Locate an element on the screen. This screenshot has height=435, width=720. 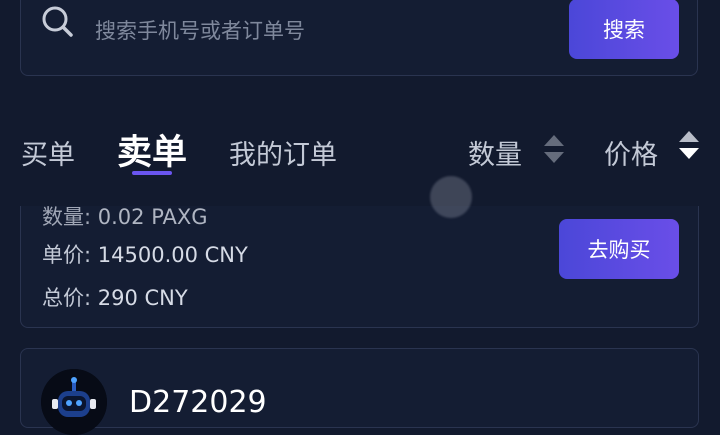
sort-price: 价格 is located at coordinates (631, 152).